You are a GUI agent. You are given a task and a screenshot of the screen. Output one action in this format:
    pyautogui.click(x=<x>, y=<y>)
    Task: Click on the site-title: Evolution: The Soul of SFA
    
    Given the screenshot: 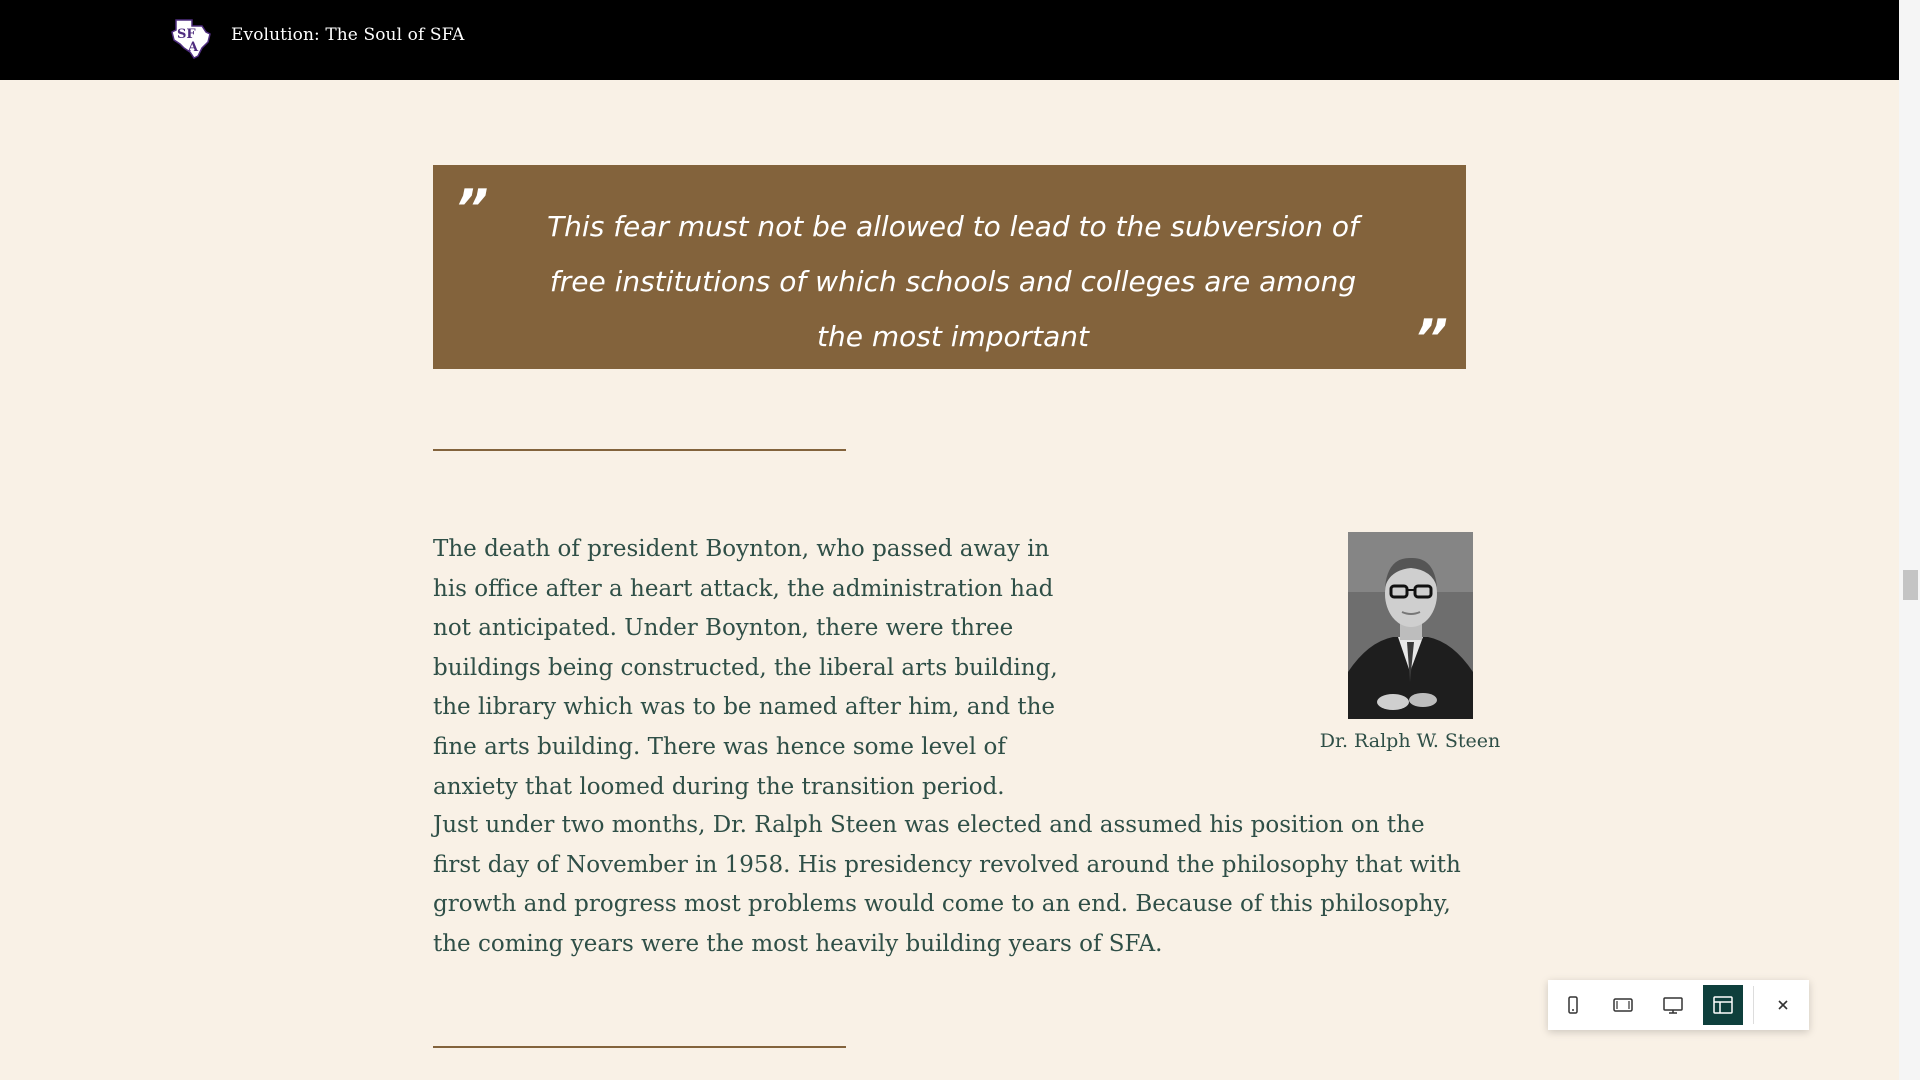 What is the action you would take?
    pyautogui.click(x=347, y=35)
    